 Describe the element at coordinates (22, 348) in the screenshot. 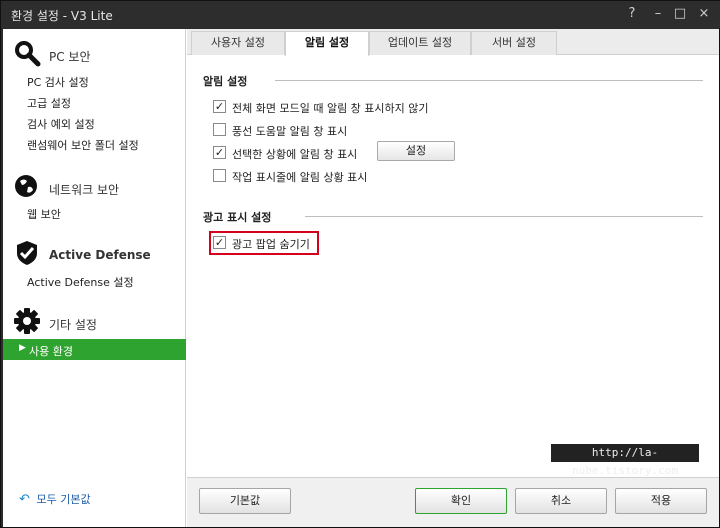

I see `triangle-right-icon: ▶` at that location.